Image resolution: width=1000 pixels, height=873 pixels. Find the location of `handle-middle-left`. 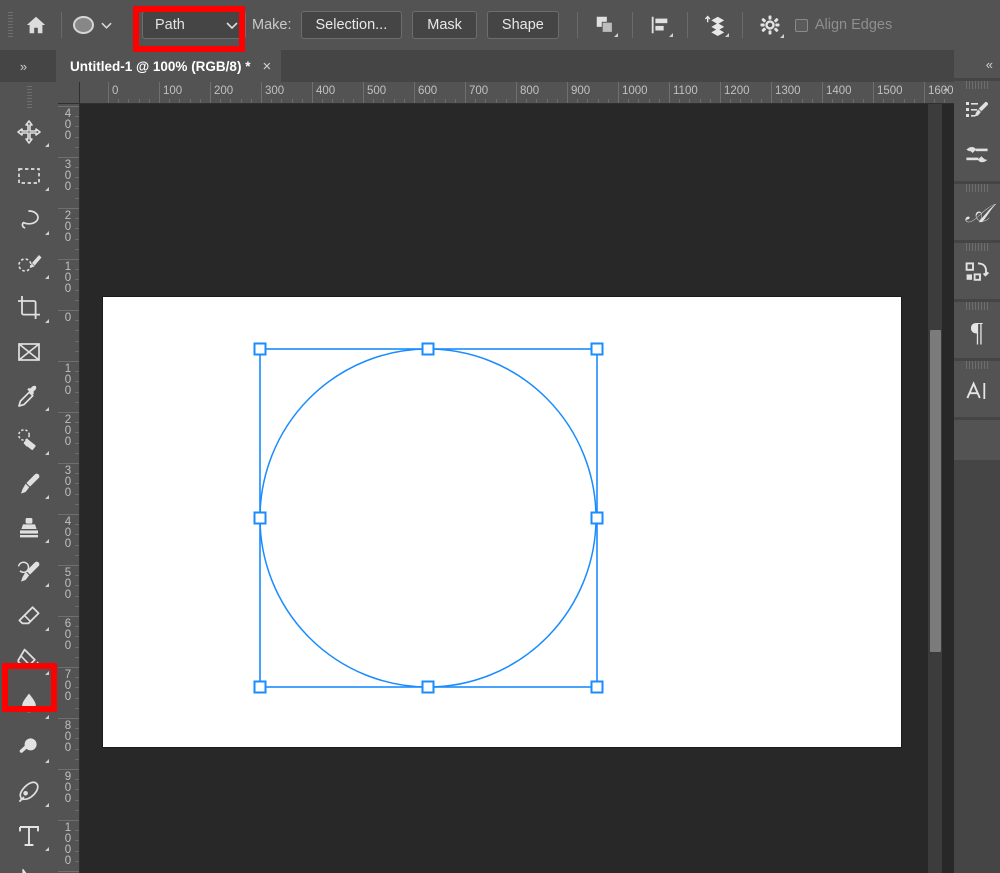

handle-middle-left is located at coordinates (260, 518).